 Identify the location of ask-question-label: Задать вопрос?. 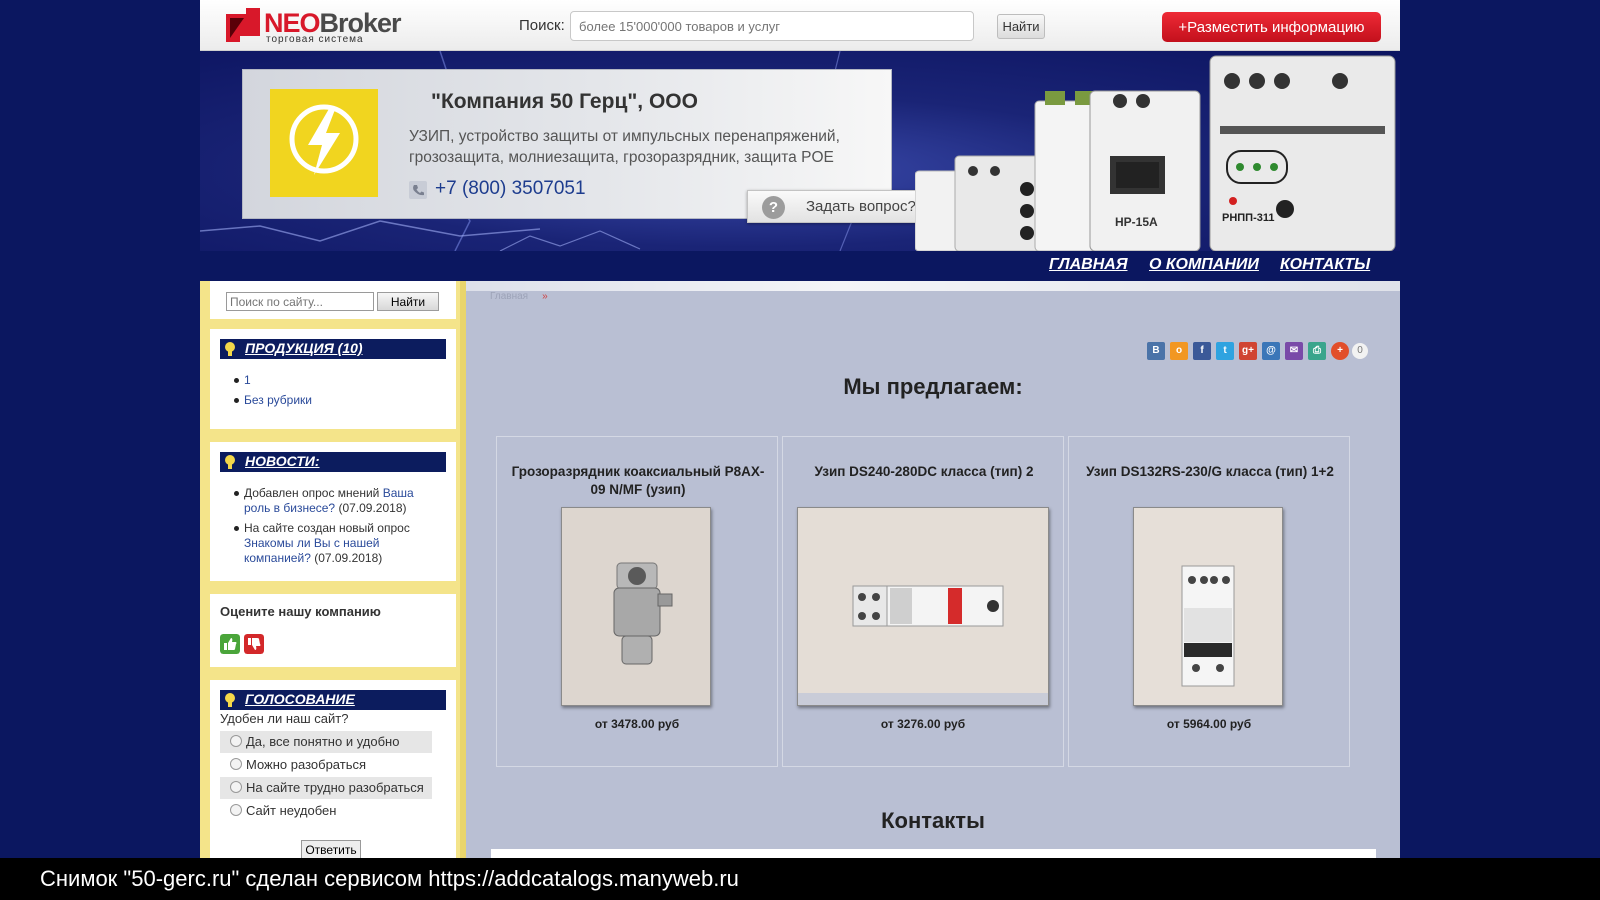
(861, 206).